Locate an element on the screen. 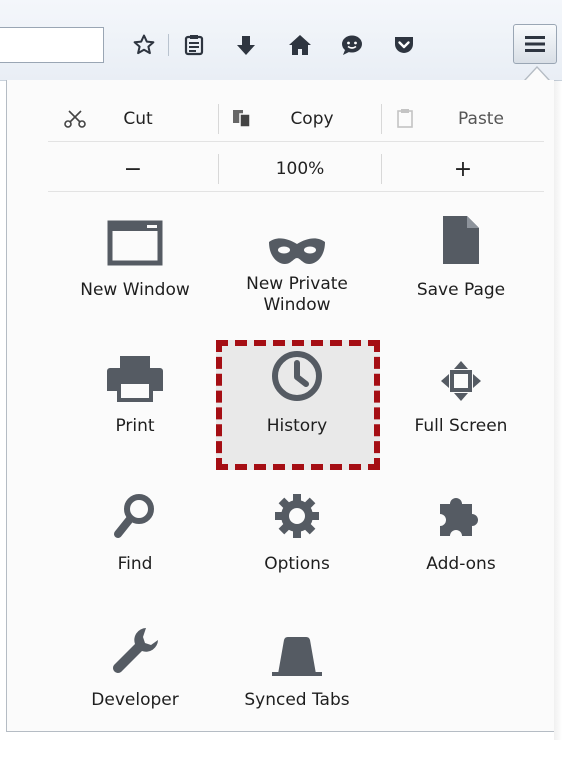 The height and width of the screenshot is (758, 562). add-ons-button: Add-ons is located at coordinates (461, 531).